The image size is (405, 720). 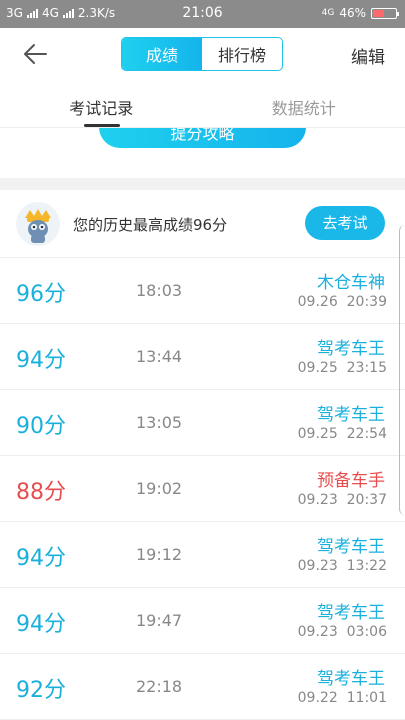 I want to click on record-datetime: 09.23 20:37, so click(x=342, y=500).